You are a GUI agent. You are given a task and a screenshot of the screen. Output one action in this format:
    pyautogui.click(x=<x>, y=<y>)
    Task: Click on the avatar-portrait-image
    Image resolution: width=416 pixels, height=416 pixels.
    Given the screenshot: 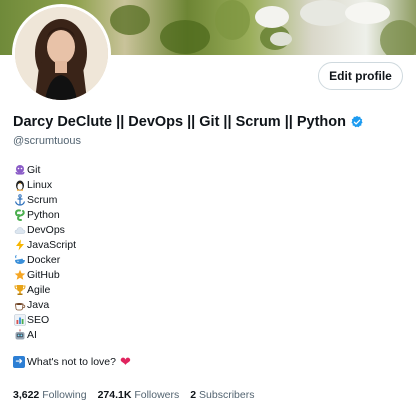 What is the action you would take?
    pyautogui.click(x=61, y=53)
    